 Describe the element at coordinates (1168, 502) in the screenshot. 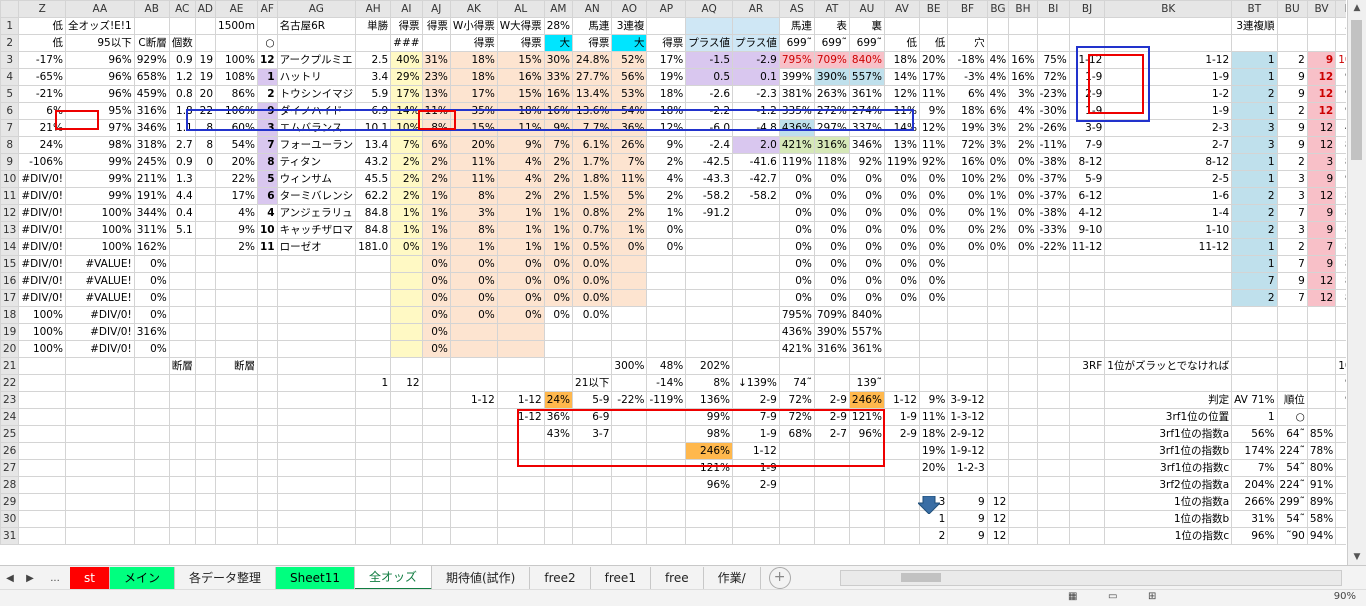

I see `cell: 1位の指数a` at that location.